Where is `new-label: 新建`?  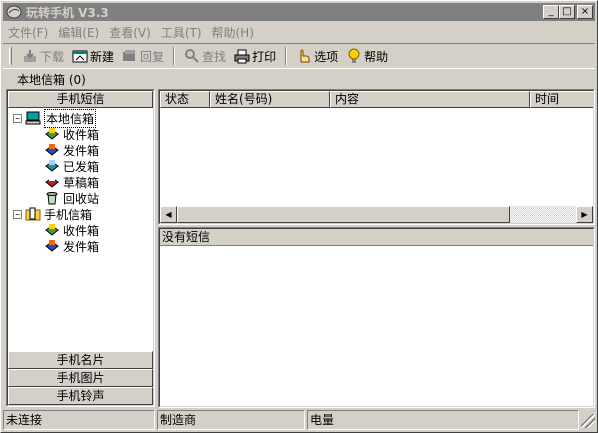 new-label: 新建 is located at coordinates (102, 56).